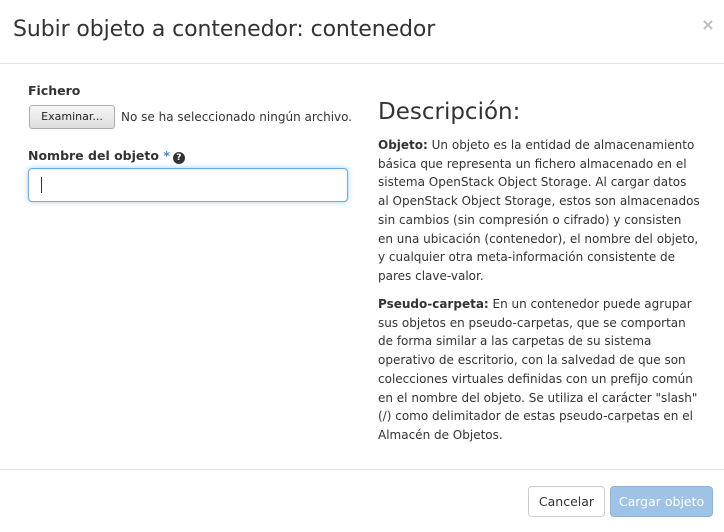 The image size is (724, 532). What do you see at coordinates (54, 90) in the screenshot?
I see `file-label: Fichero` at bounding box center [54, 90].